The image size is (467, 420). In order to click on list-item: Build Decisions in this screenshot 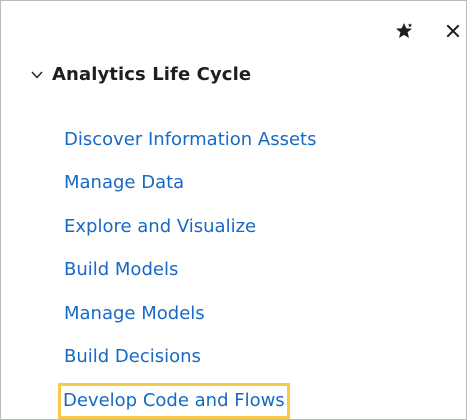, I will do `click(190, 358)`.